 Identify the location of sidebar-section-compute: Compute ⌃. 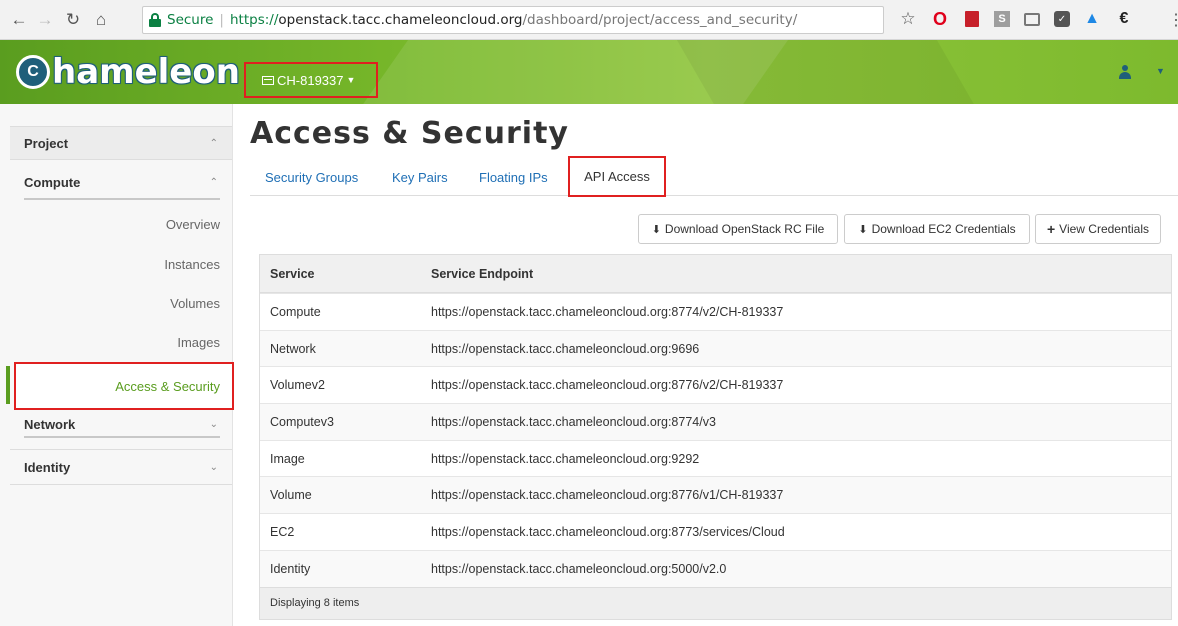
(121, 182).